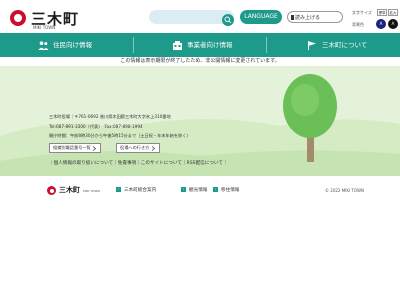 The height and width of the screenshot is (300, 400). I want to click on sub-link-label: 観光情報, so click(198, 190).